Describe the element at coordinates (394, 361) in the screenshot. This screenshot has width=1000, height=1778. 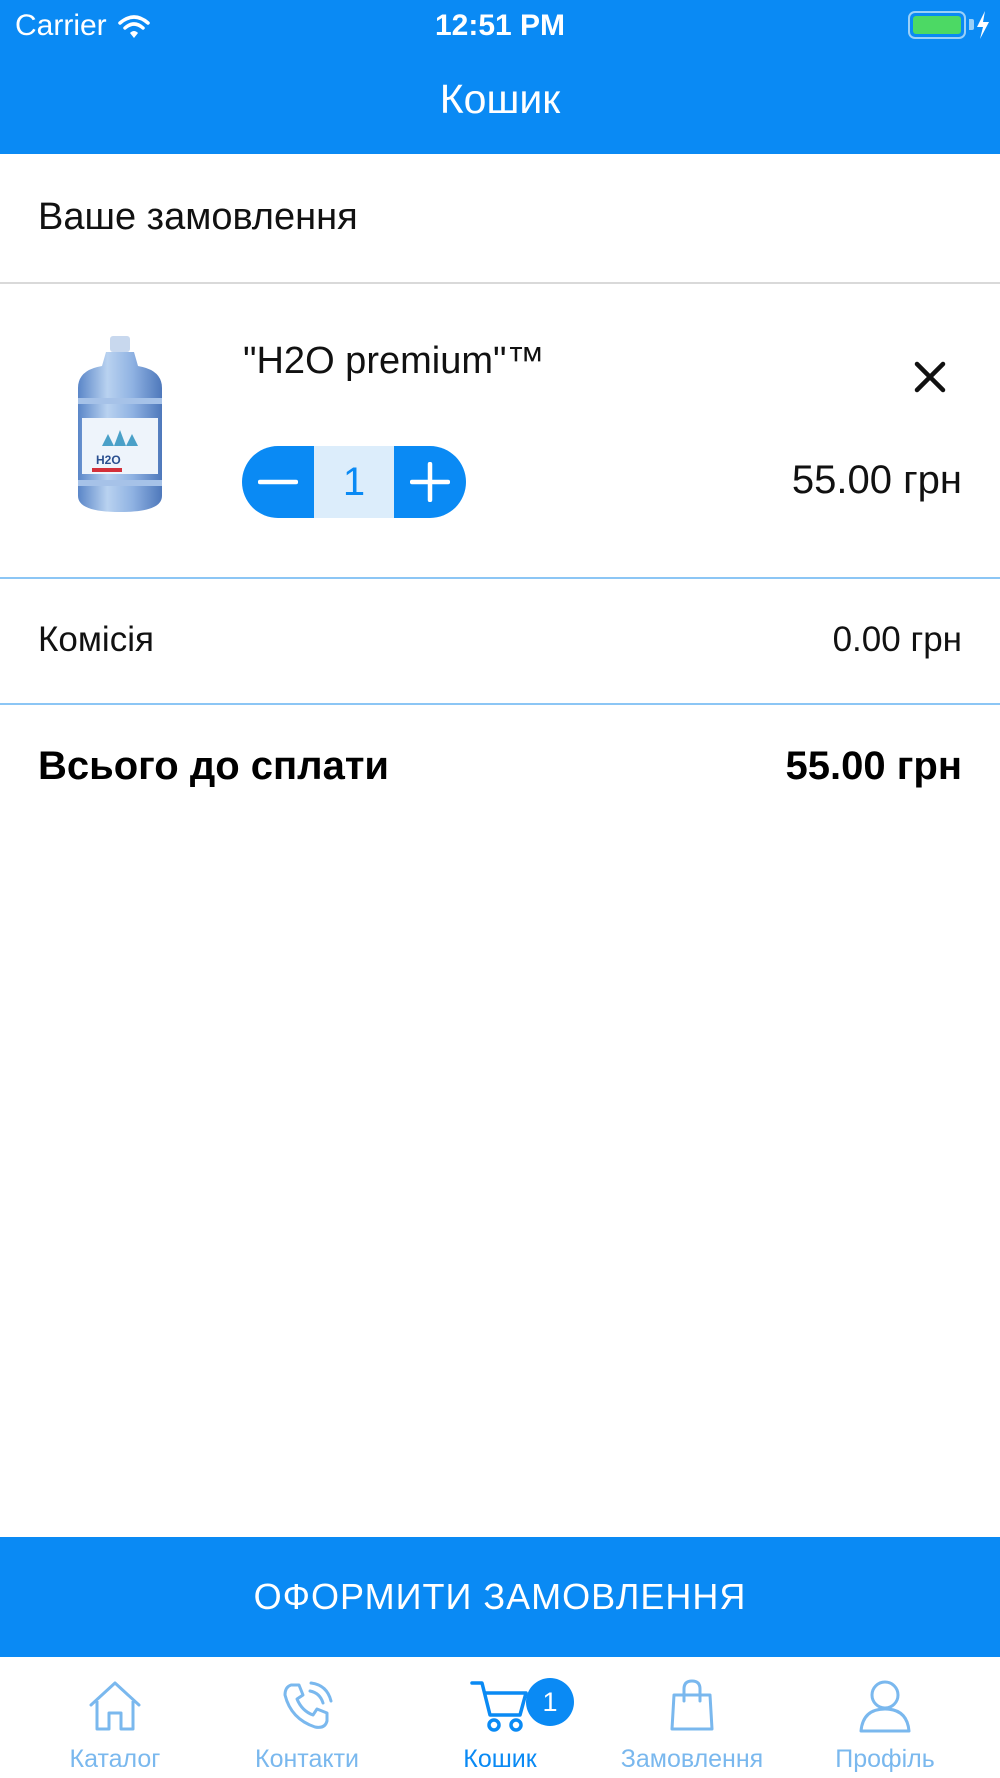
I see `product-name: "H2O premium"™` at that location.